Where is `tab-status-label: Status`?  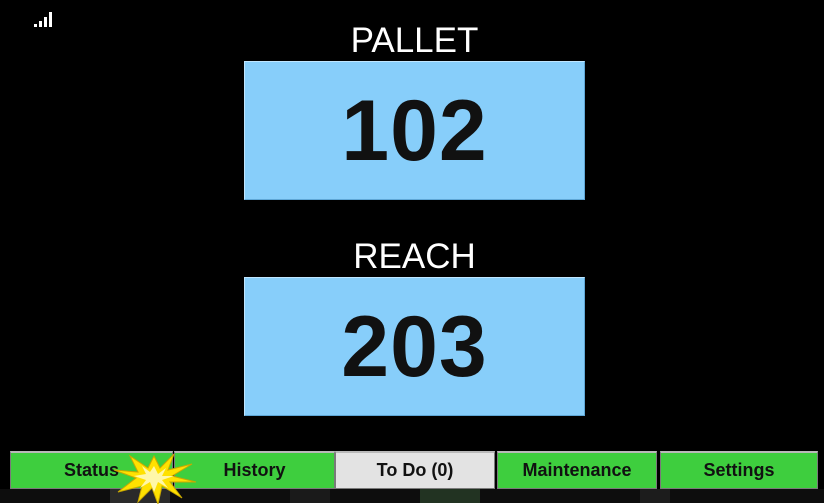
tab-status-label: Status is located at coordinates (91, 470).